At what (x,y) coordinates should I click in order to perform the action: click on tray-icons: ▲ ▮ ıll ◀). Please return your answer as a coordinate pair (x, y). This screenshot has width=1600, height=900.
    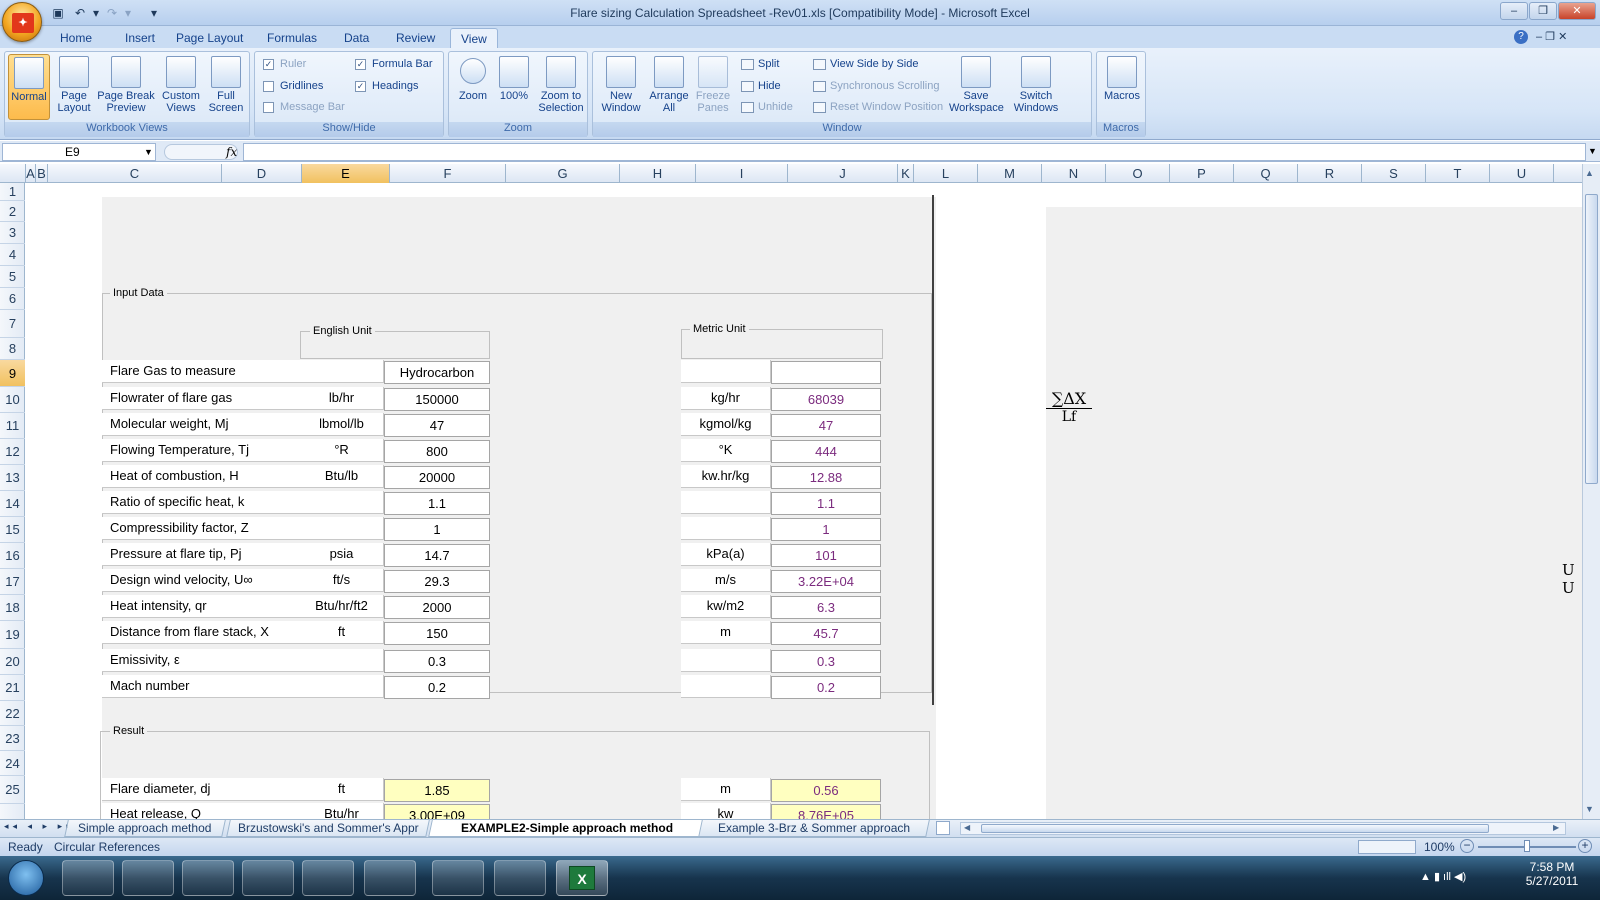
    Looking at the image, I should click on (1443, 876).